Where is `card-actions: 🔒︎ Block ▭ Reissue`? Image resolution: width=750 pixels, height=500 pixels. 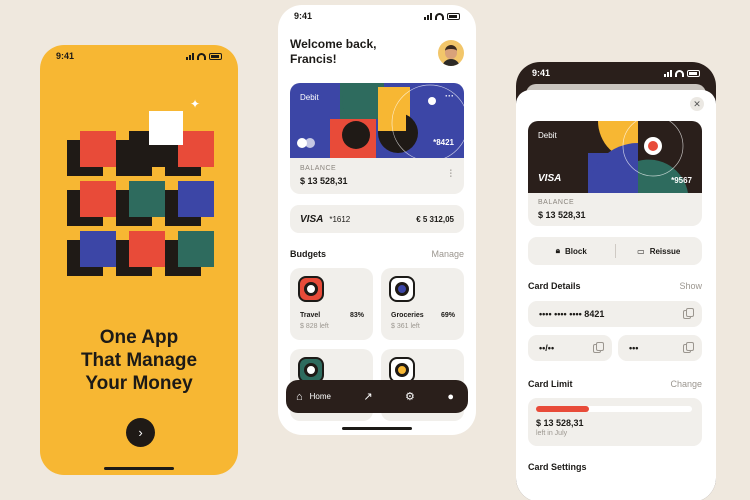
card-actions: 🔒︎ Block ▭ Reissue is located at coordinates (615, 251).